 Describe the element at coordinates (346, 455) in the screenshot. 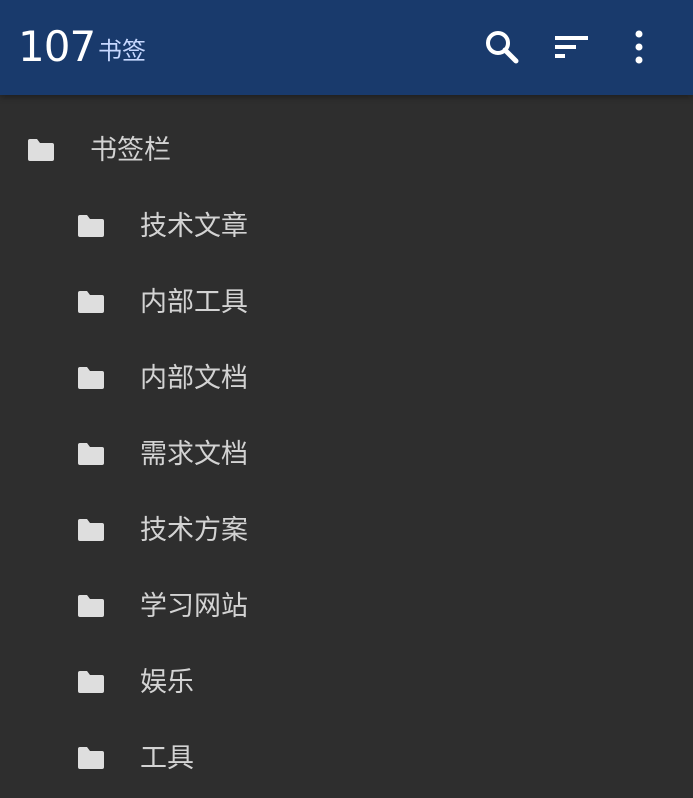

I see `folder-row: 需求文档` at that location.